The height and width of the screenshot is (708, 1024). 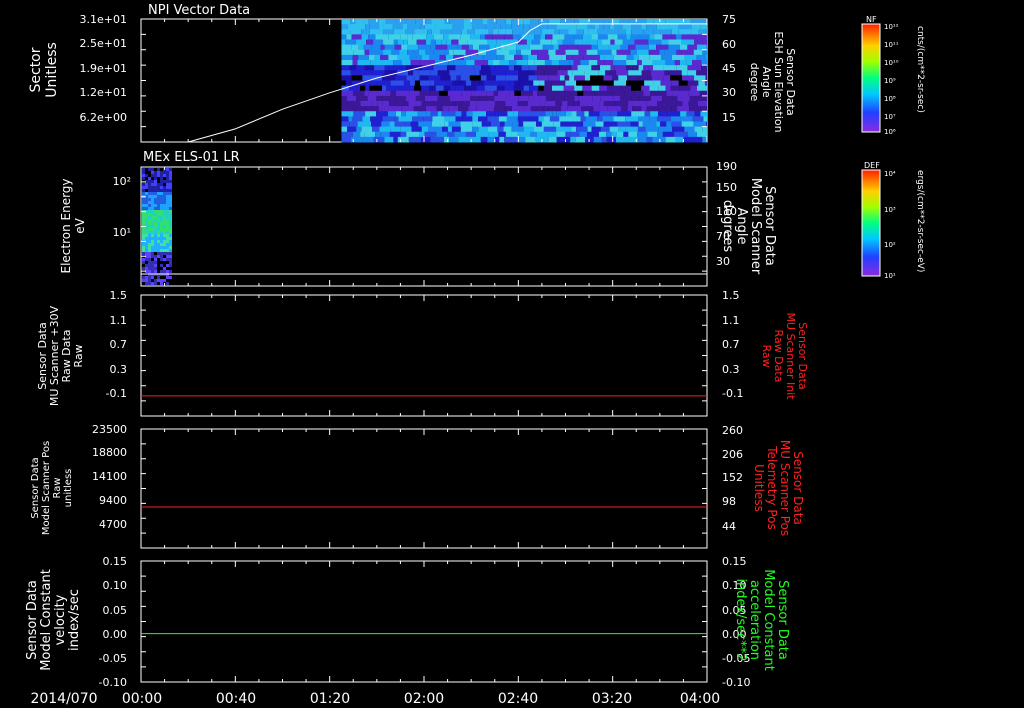 What do you see at coordinates (731, 295) in the screenshot?
I see `ytick-right-label: 1.5` at bounding box center [731, 295].